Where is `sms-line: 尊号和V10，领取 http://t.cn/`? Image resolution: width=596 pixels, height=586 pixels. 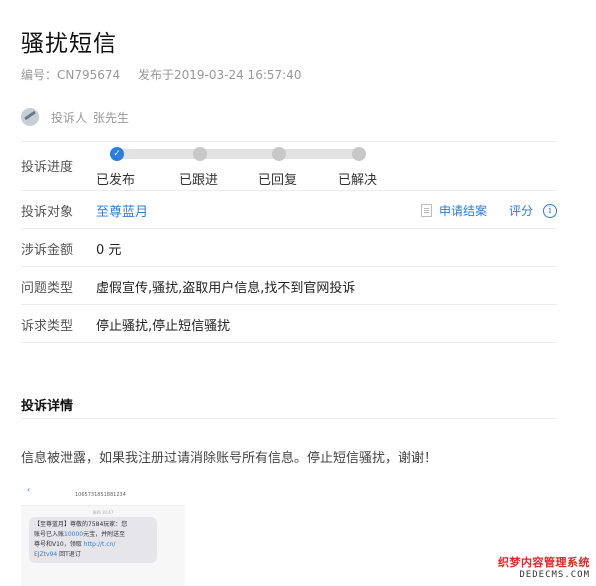 sms-line: 尊号和V10，领取 http://t.cn/ is located at coordinates (75, 544).